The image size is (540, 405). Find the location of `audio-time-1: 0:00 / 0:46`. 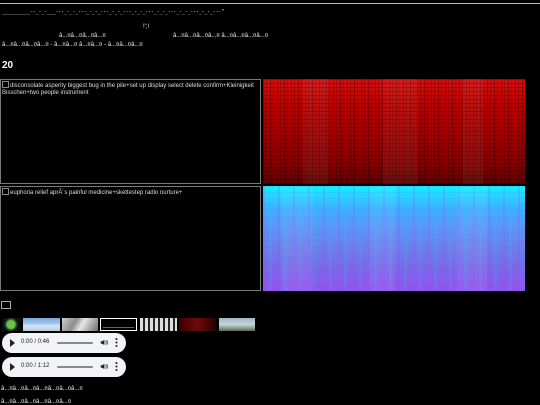

audio-time-1: 0:00 / 0:46 is located at coordinates (35, 342).